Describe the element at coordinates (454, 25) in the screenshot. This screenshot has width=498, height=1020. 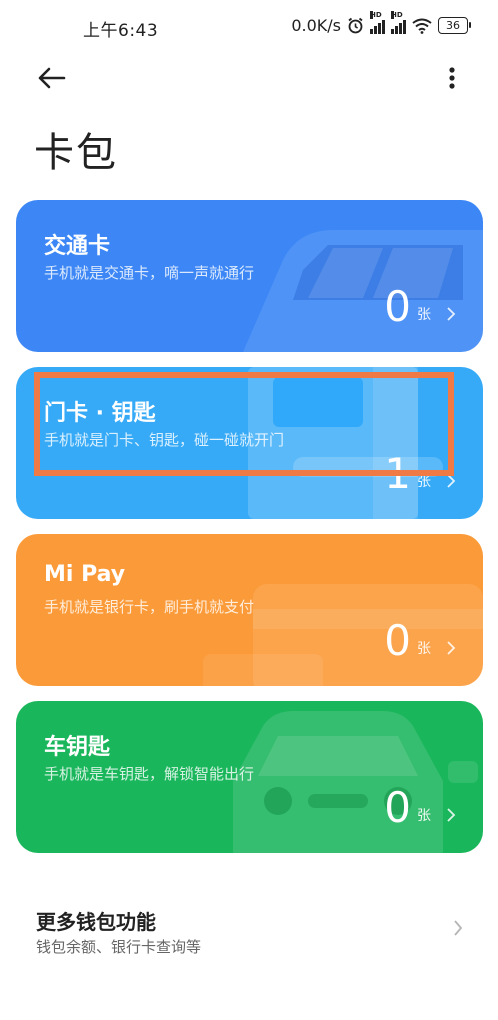
I see `battery-icon: 36` at that location.